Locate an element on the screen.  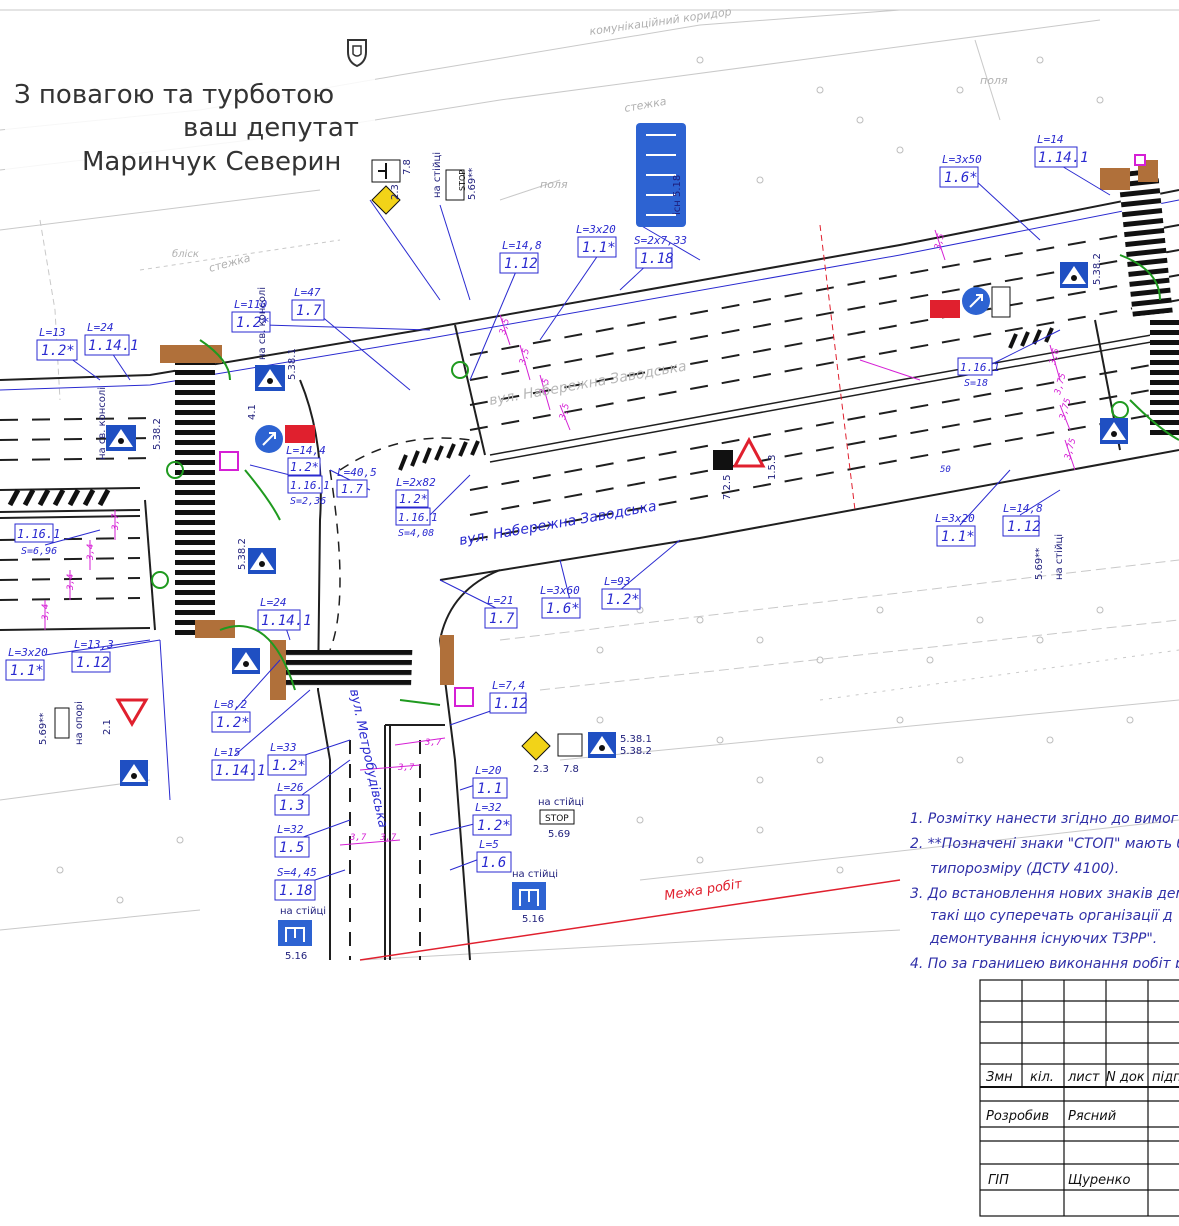
give-way-sign is located at coordinates (132, 712).